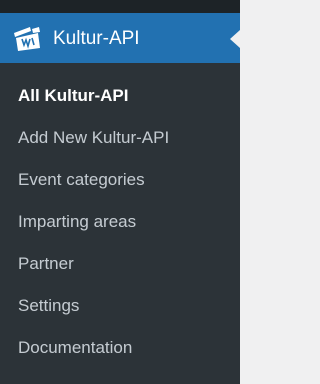 The image size is (320, 384). I want to click on submenu-item-all-kultur-api: All Kultur-API, so click(120, 93).